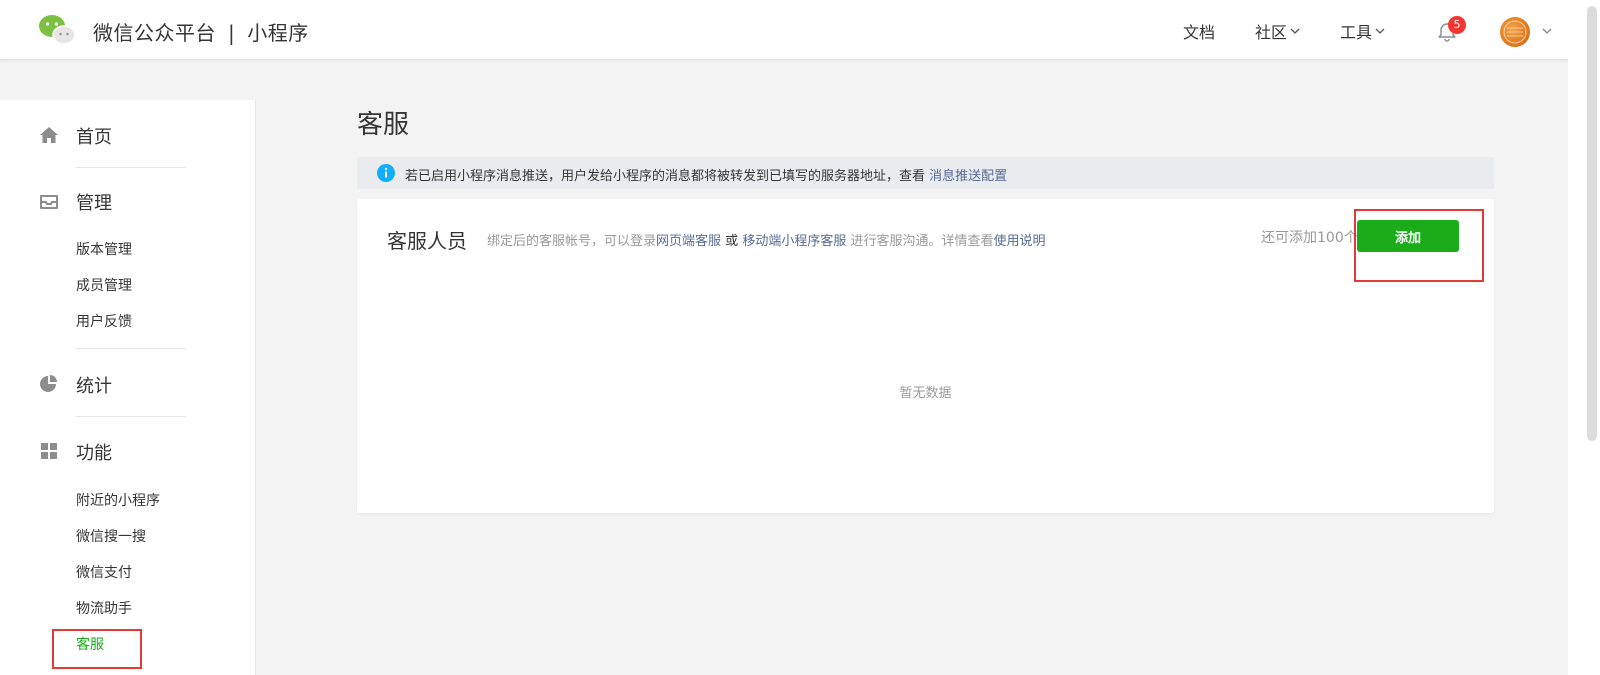 The height and width of the screenshot is (675, 1600). I want to click on sidebar-item-stats: 统计, so click(94, 385).